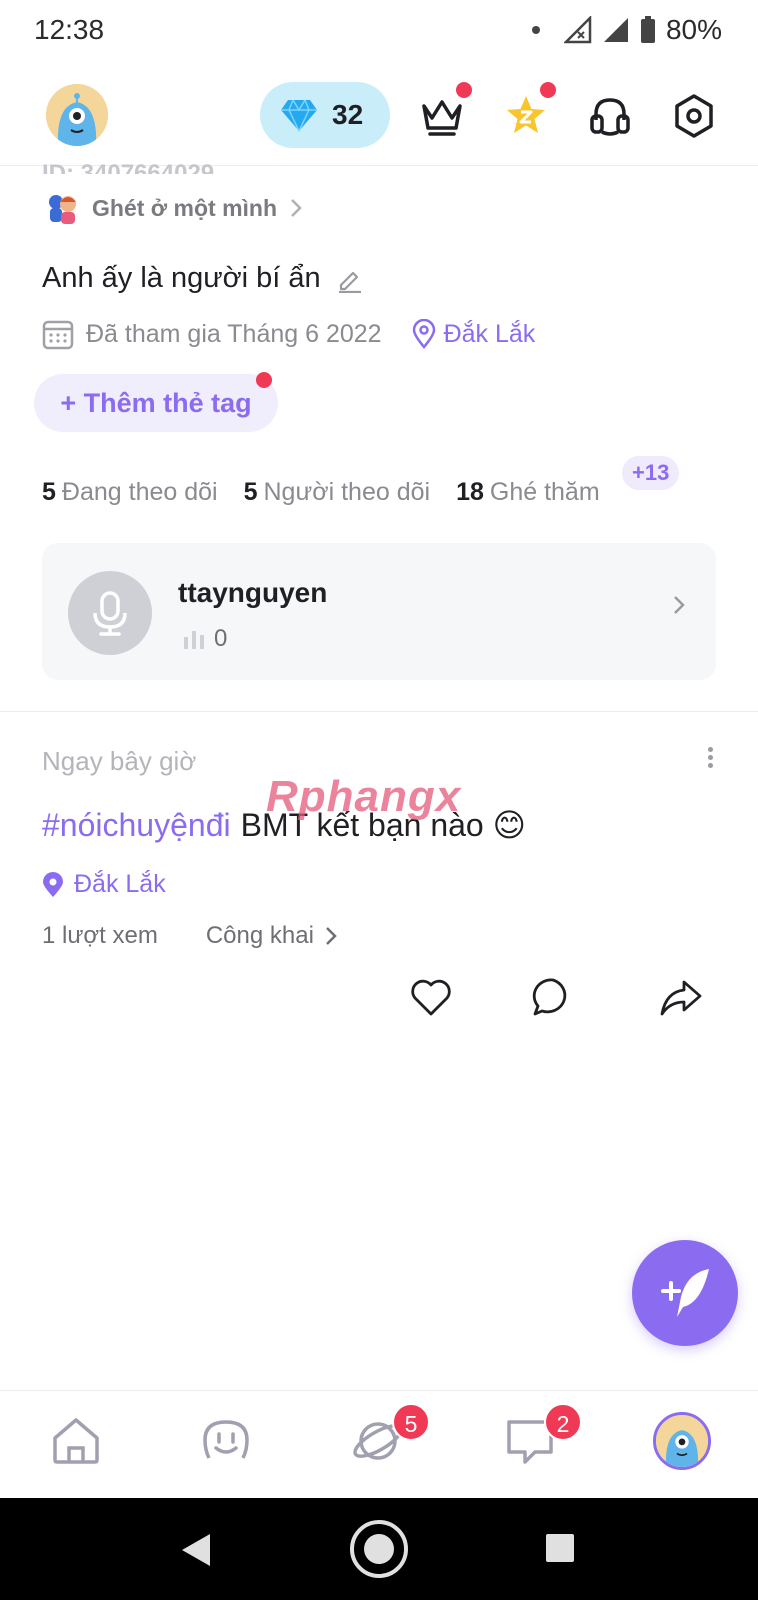 The height and width of the screenshot is (1600, 758). I want to click on nav-profile, so click(682, 1441).